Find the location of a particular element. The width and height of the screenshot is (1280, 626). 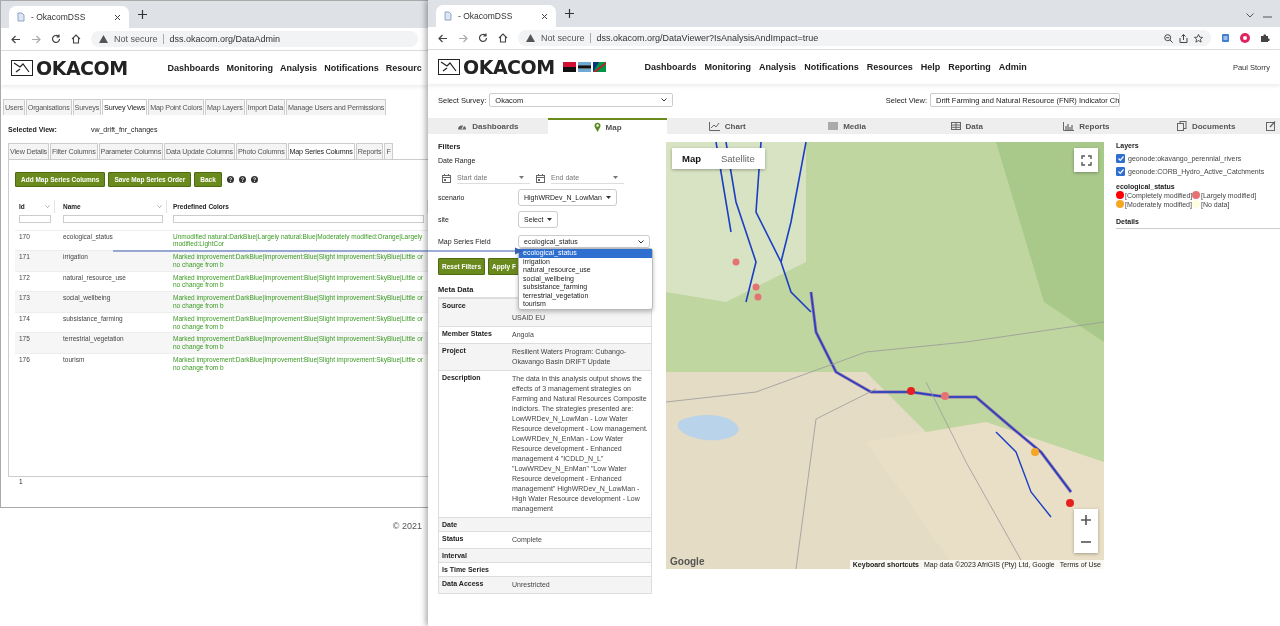

zoom-in-button is located at coordinates (1086, 520).